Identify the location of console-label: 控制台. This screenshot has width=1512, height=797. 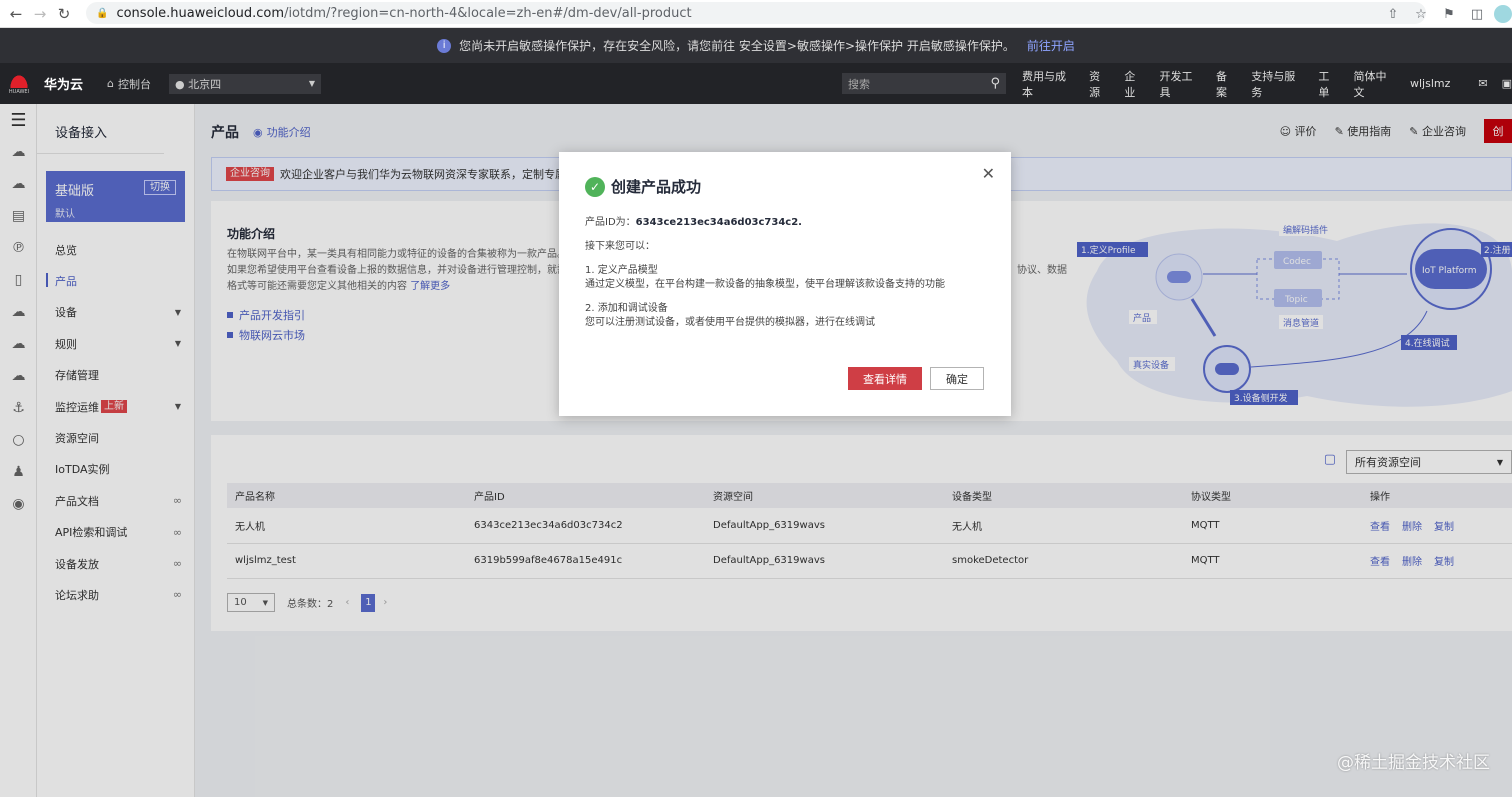
(134, 84).